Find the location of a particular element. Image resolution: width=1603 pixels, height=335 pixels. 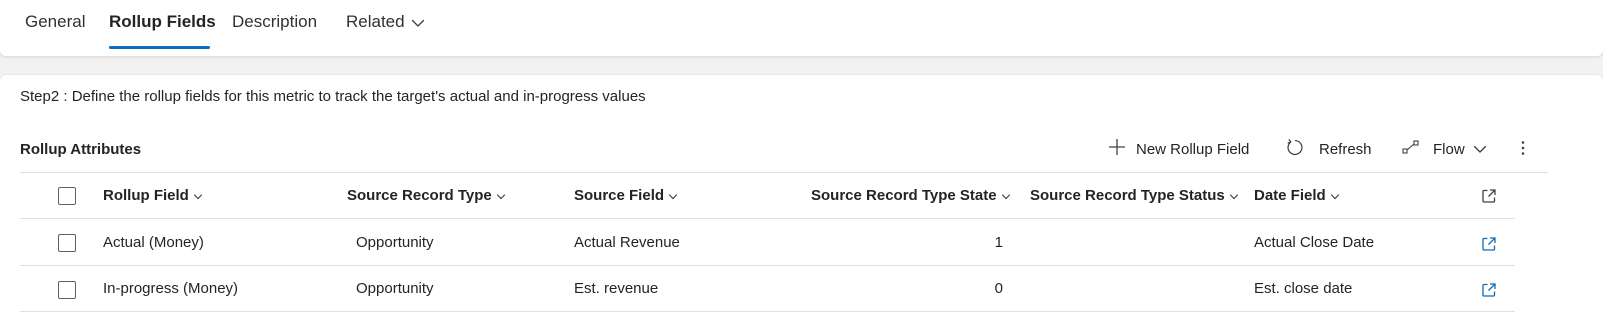

column-header-source-record-type-state: Source Record Type State is located at coordinates (911, 196).